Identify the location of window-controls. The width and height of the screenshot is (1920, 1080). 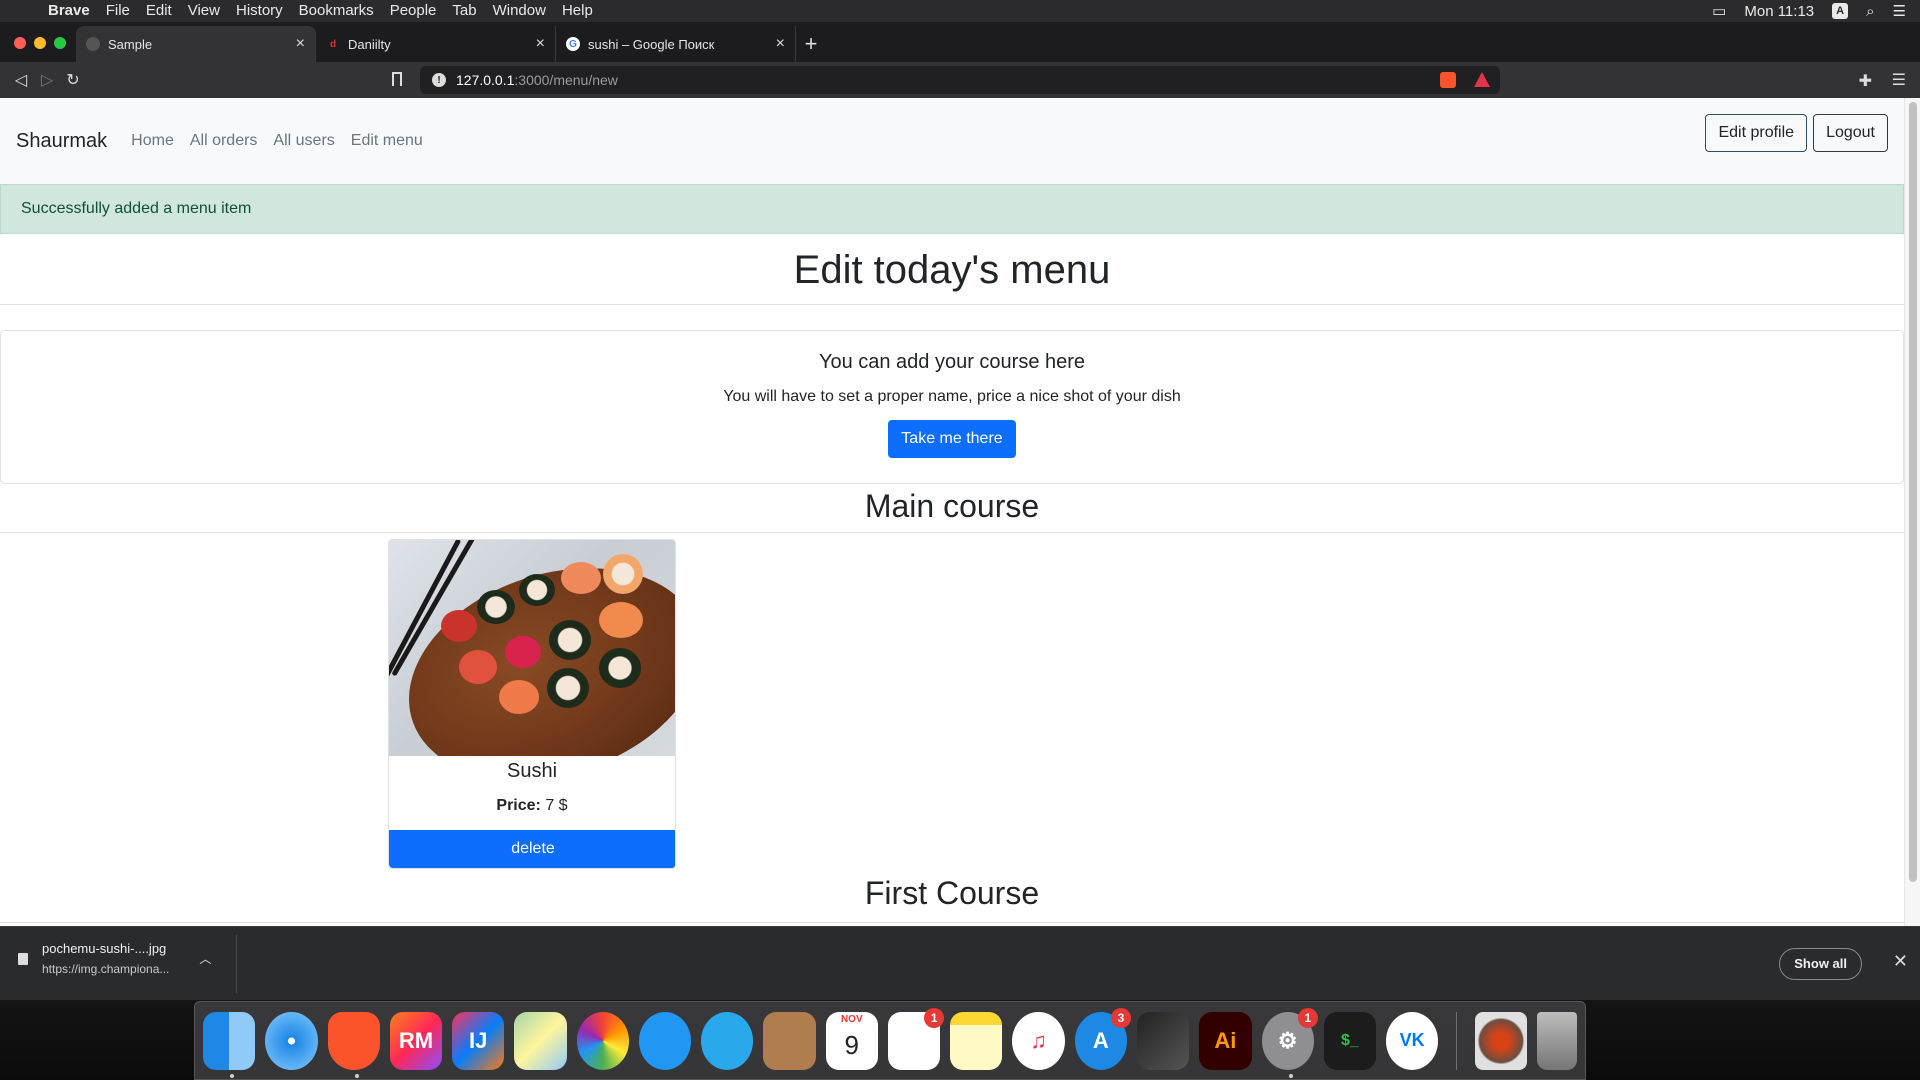
(40, 43).